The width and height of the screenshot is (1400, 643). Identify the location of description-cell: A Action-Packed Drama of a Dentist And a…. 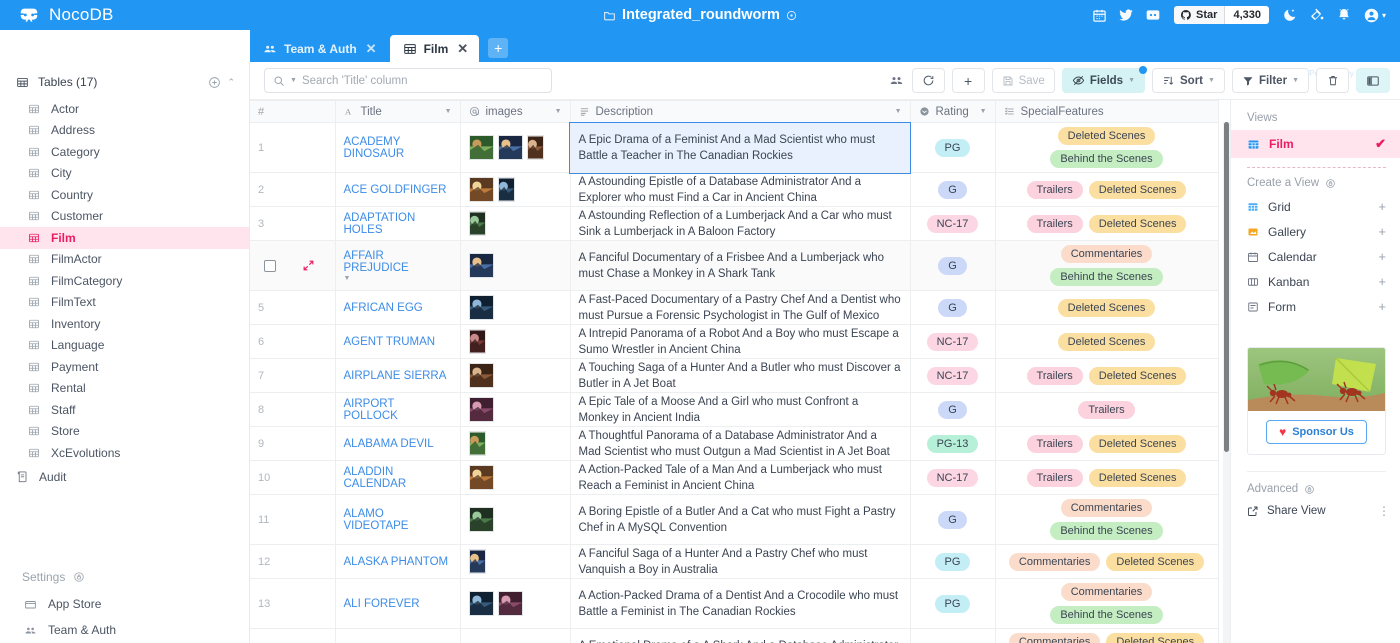
(740, 603).